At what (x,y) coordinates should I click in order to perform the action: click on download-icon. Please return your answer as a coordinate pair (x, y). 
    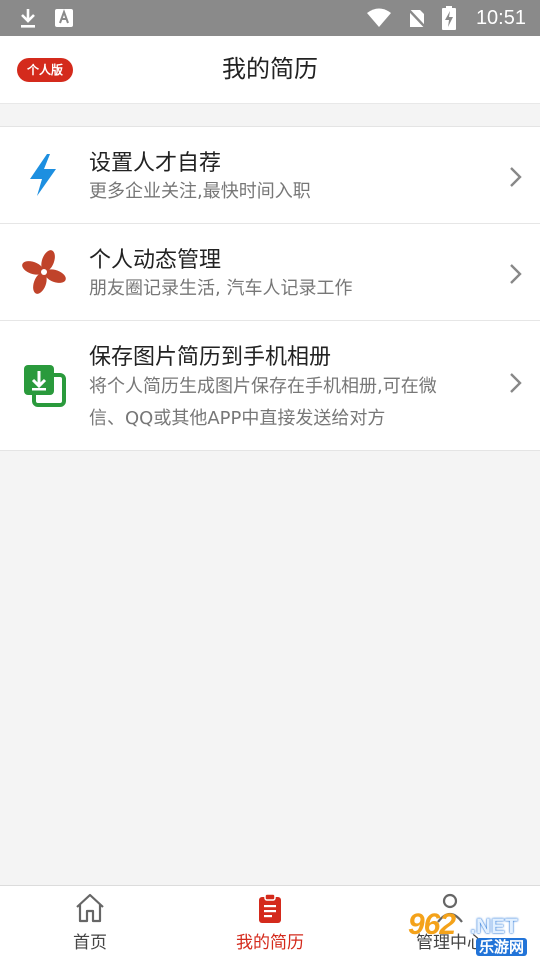
    Looking at the image, I should click on (28, 18).